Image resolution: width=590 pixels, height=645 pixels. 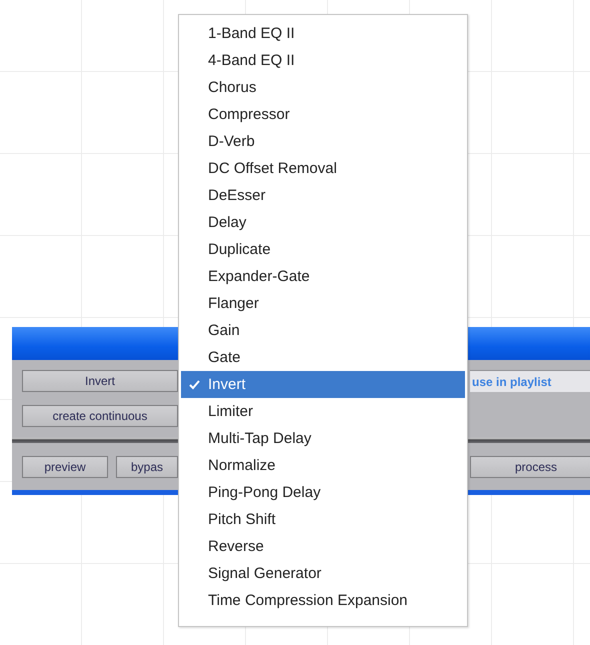 I want to click on menu-item: 1-Band EQ II, so click(x=323, y=33).